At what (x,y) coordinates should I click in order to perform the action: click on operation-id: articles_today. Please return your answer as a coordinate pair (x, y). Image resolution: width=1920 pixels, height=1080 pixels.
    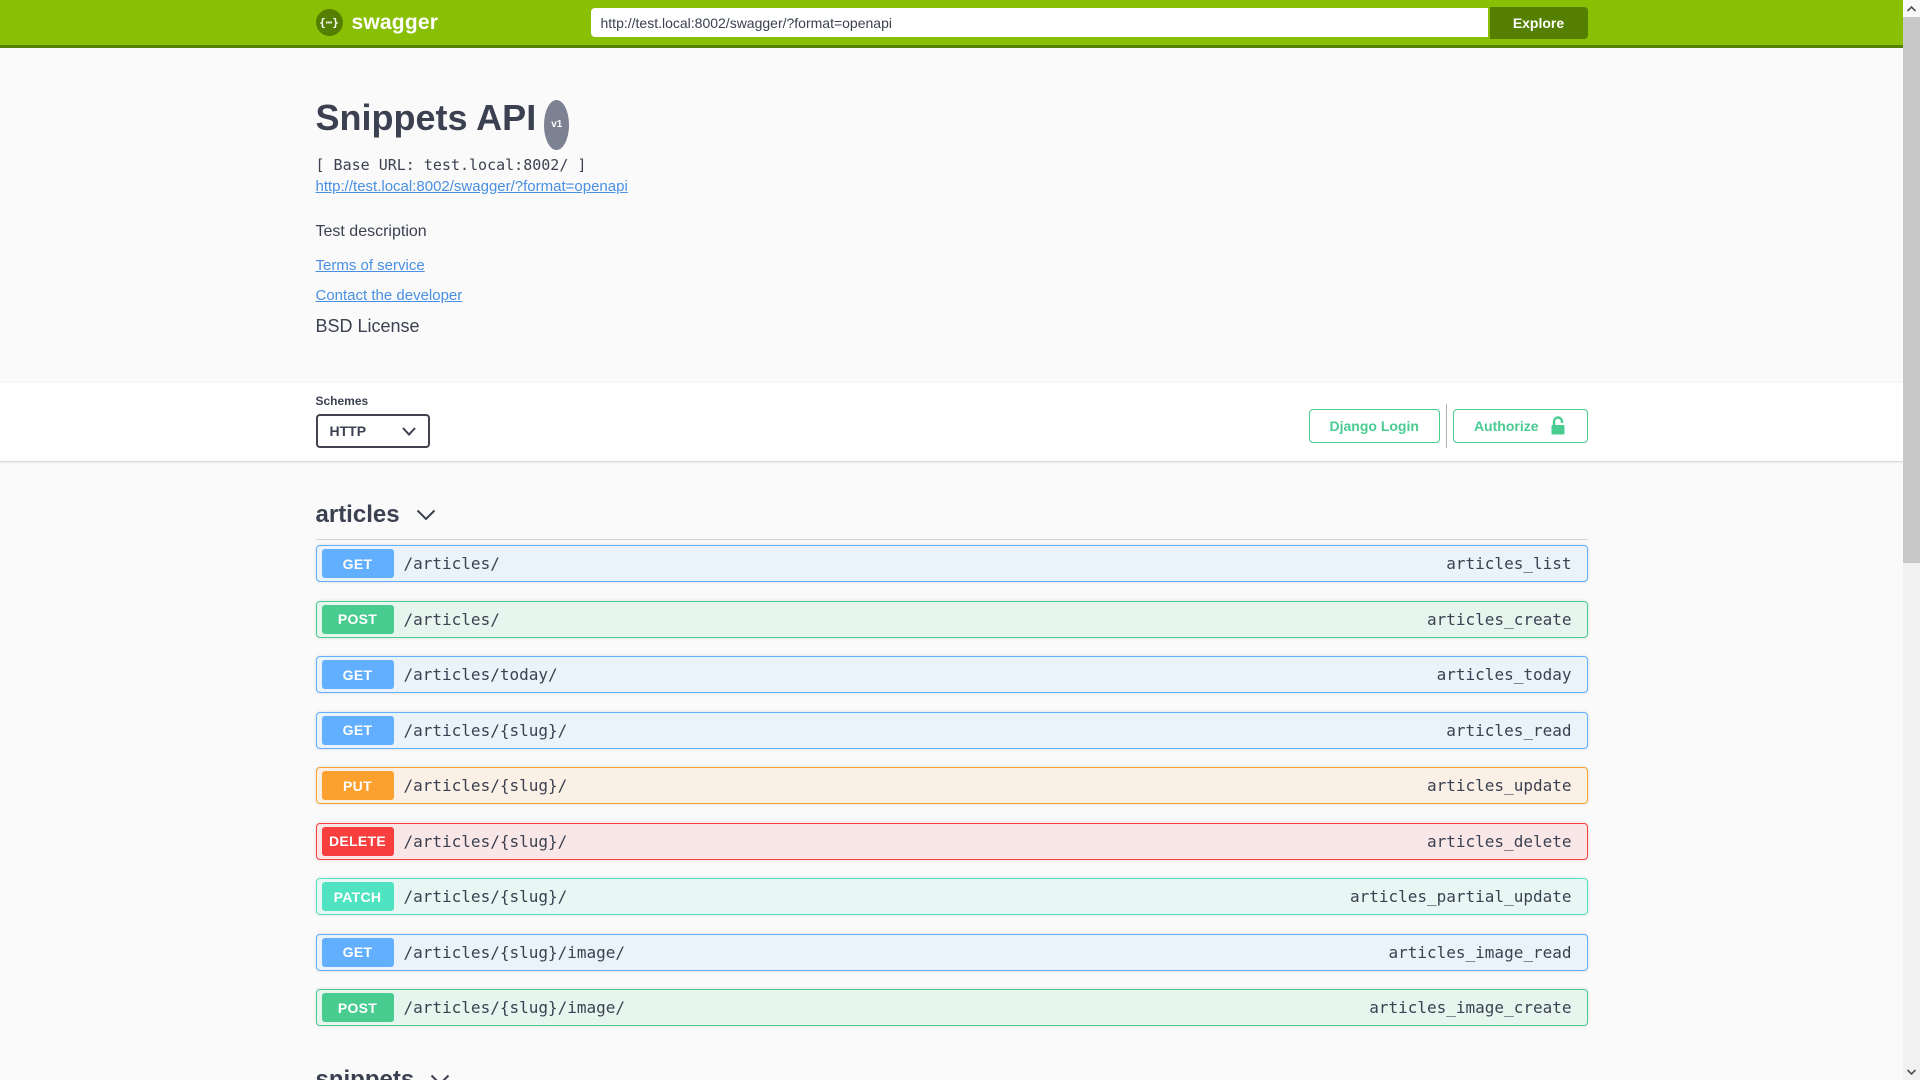
    Looking at the image, I should click on (1504, 674).